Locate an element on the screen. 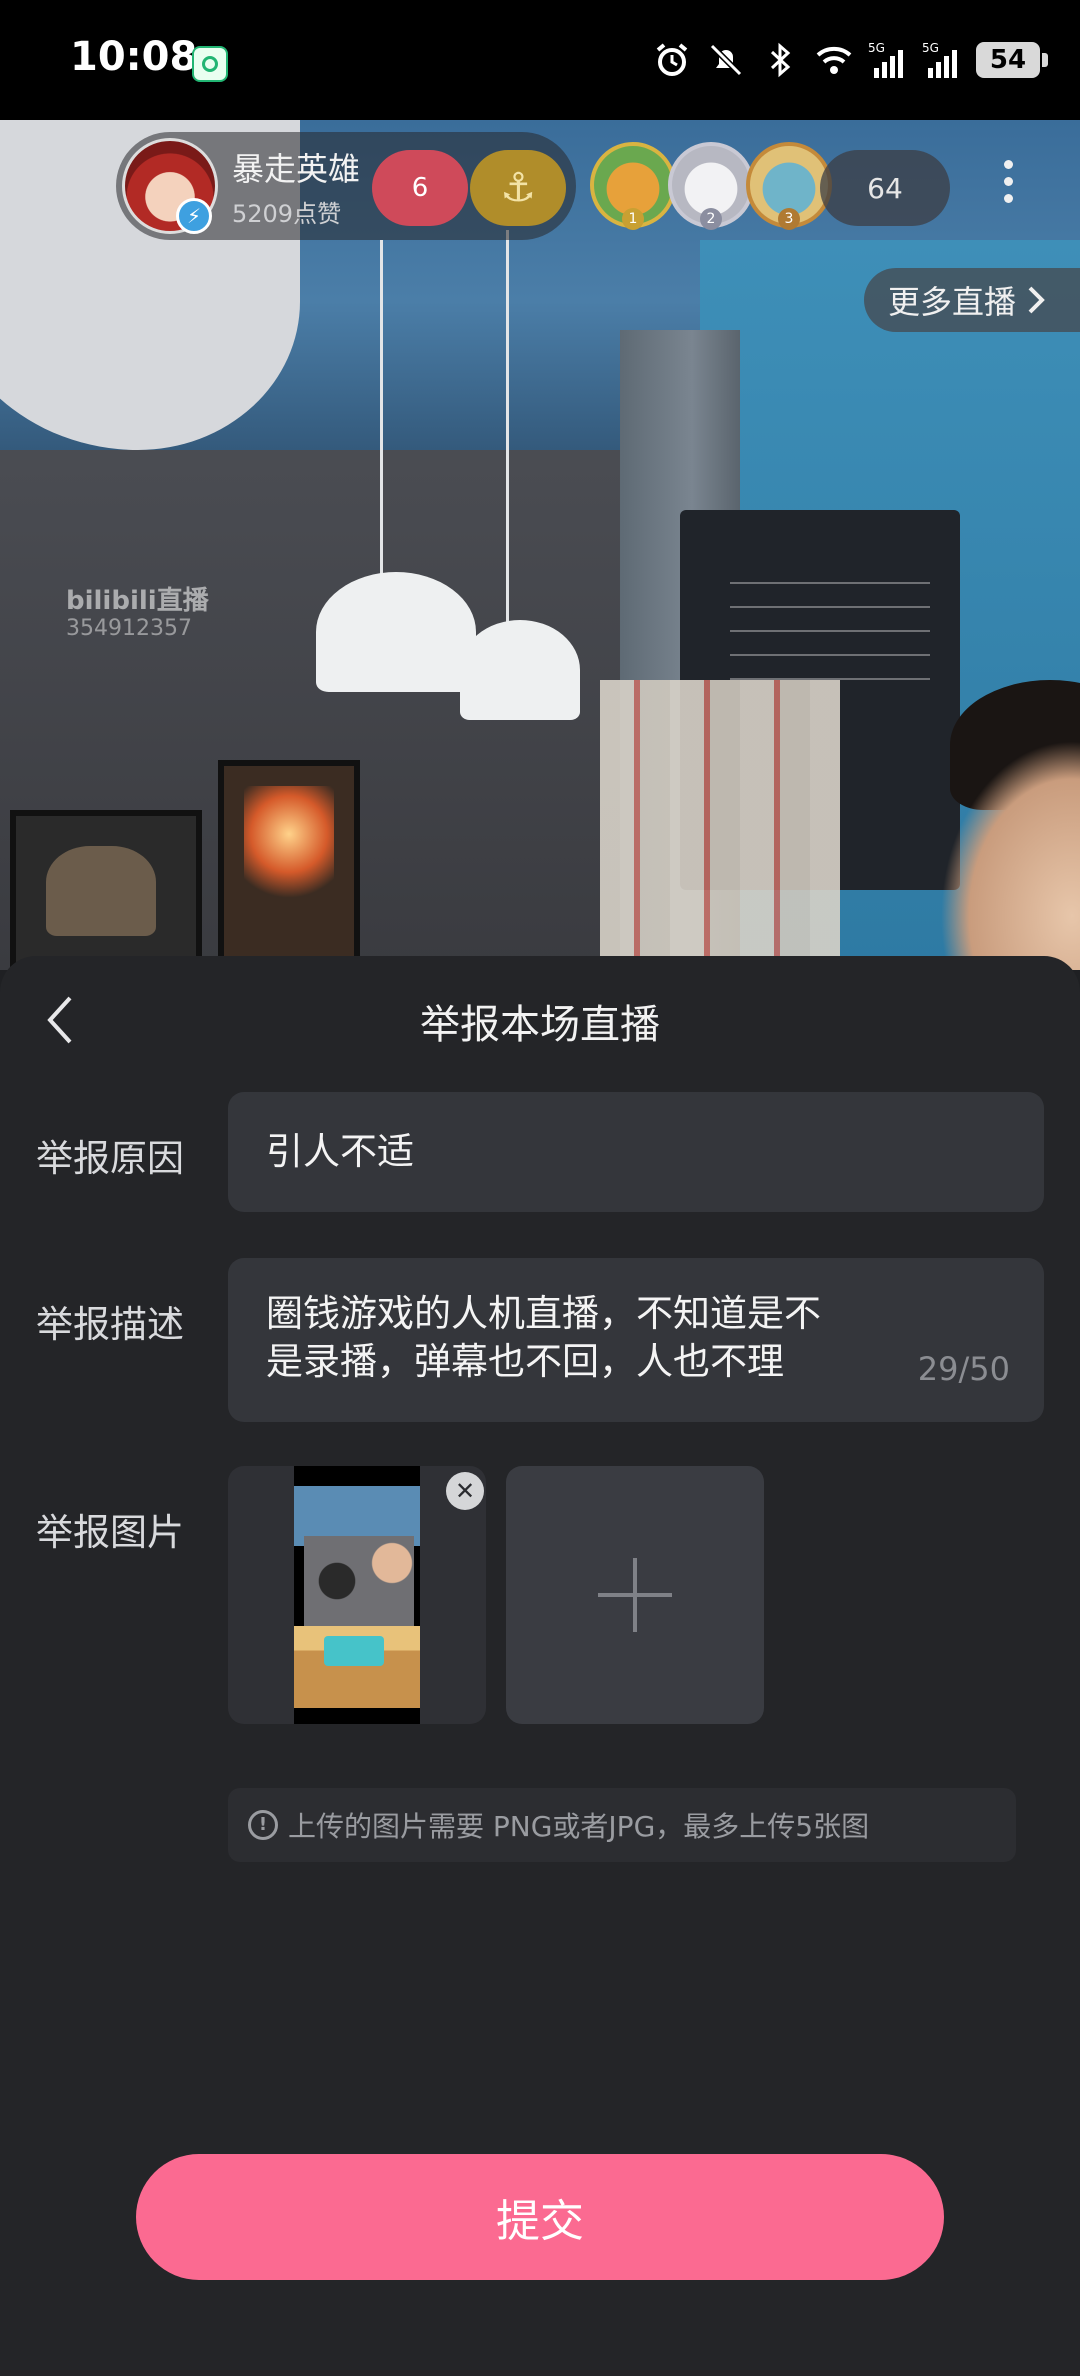 The height and width of the screenshot is (2376, 1080). host-likes: 5209点赞 is located at coordinates (287, 214).